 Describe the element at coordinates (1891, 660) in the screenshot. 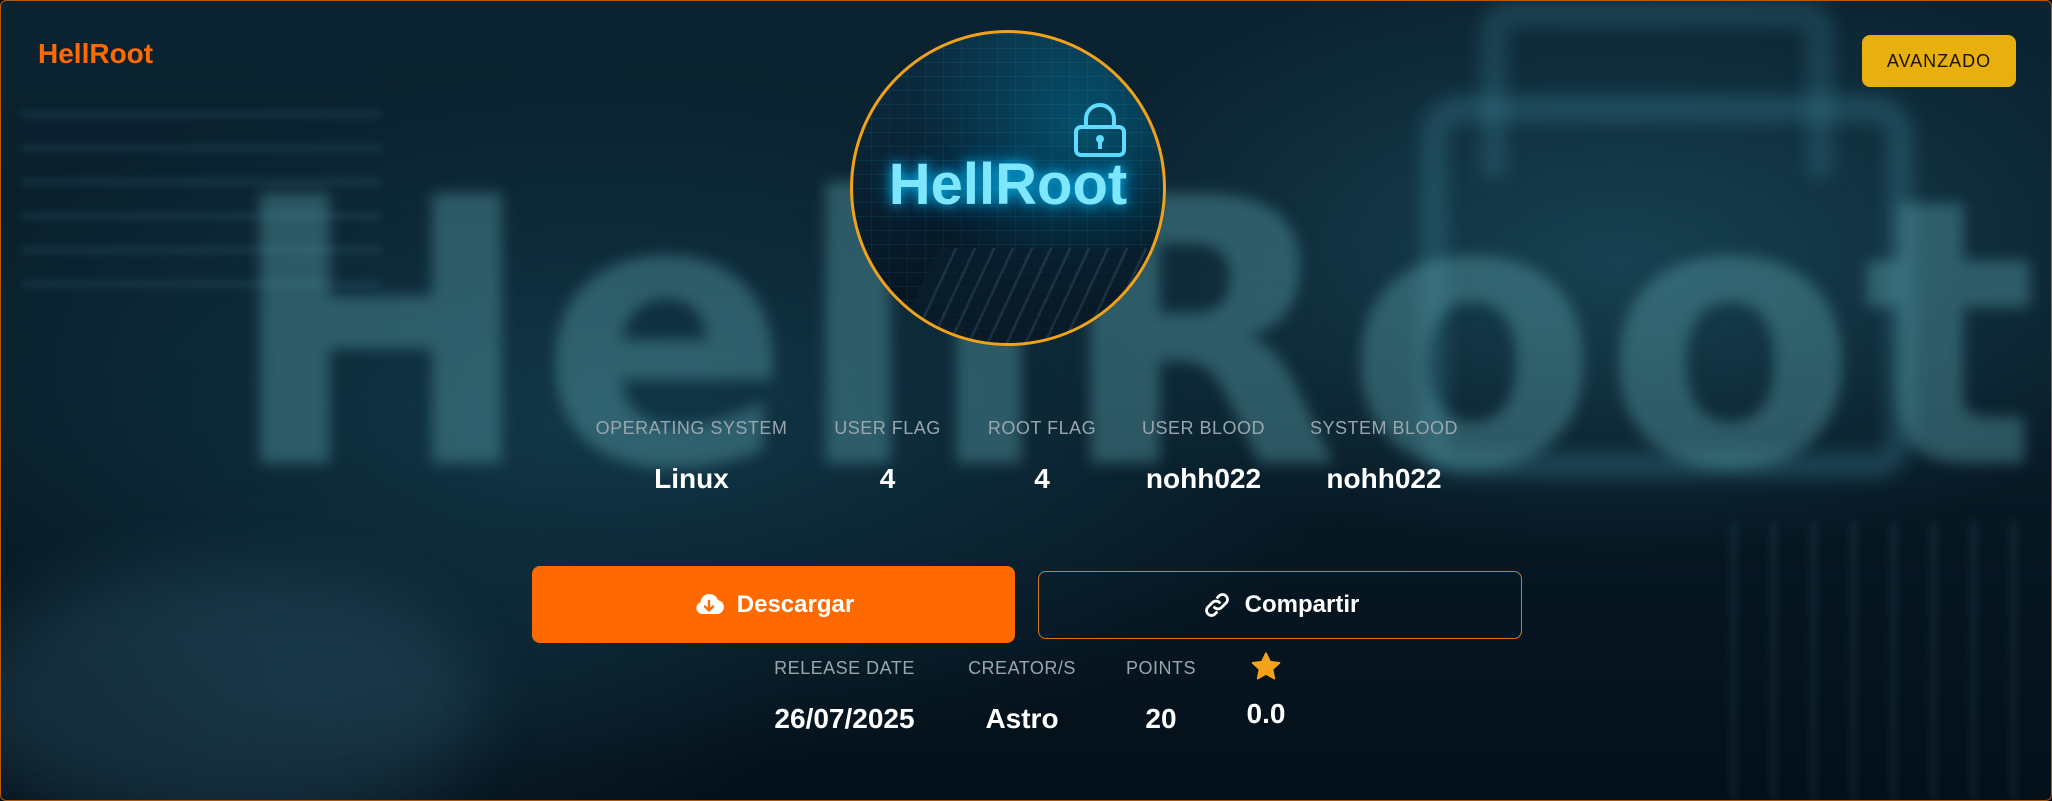

I see `background-circuit` at that location.